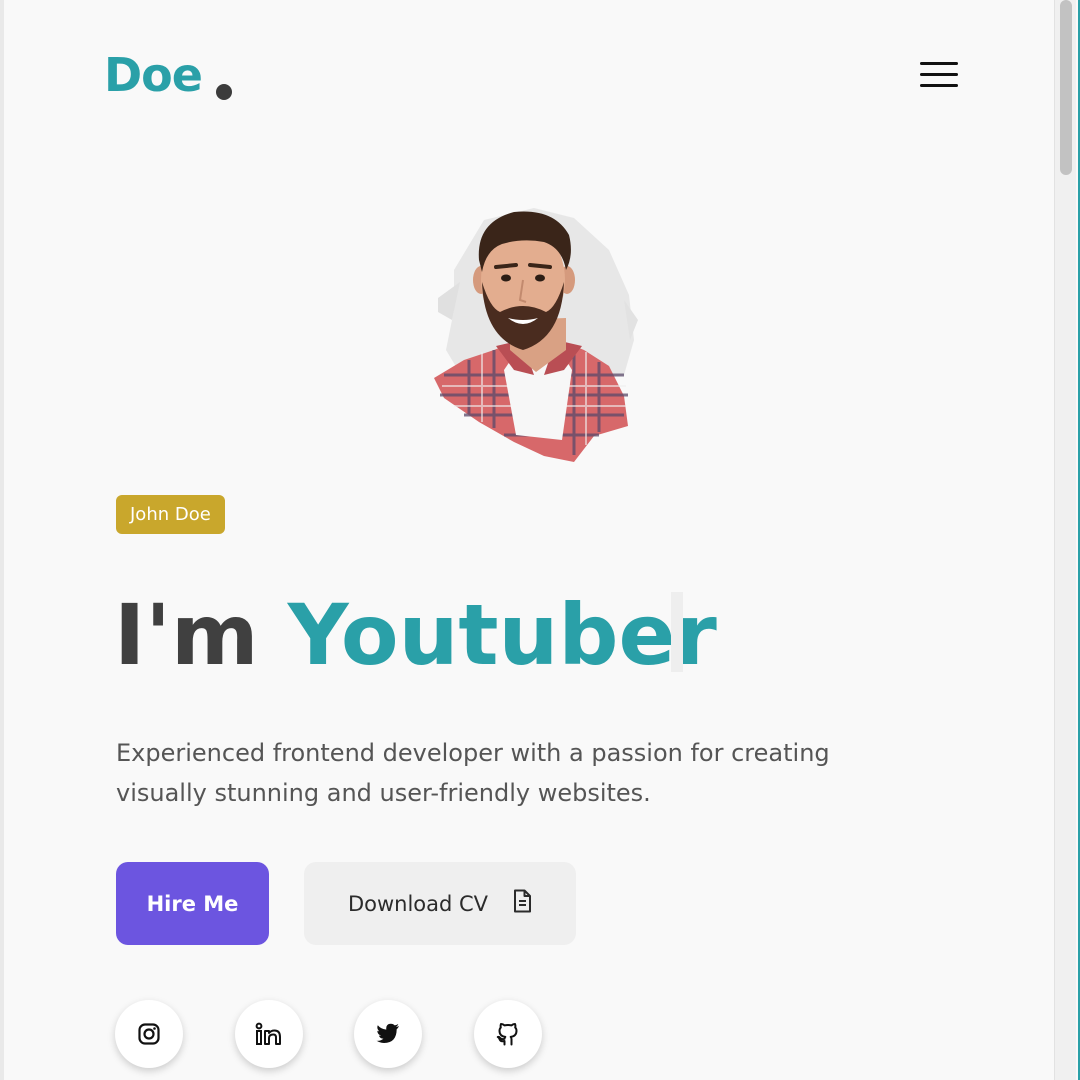  I want to click on twitter-icon, so click(388, 1034).